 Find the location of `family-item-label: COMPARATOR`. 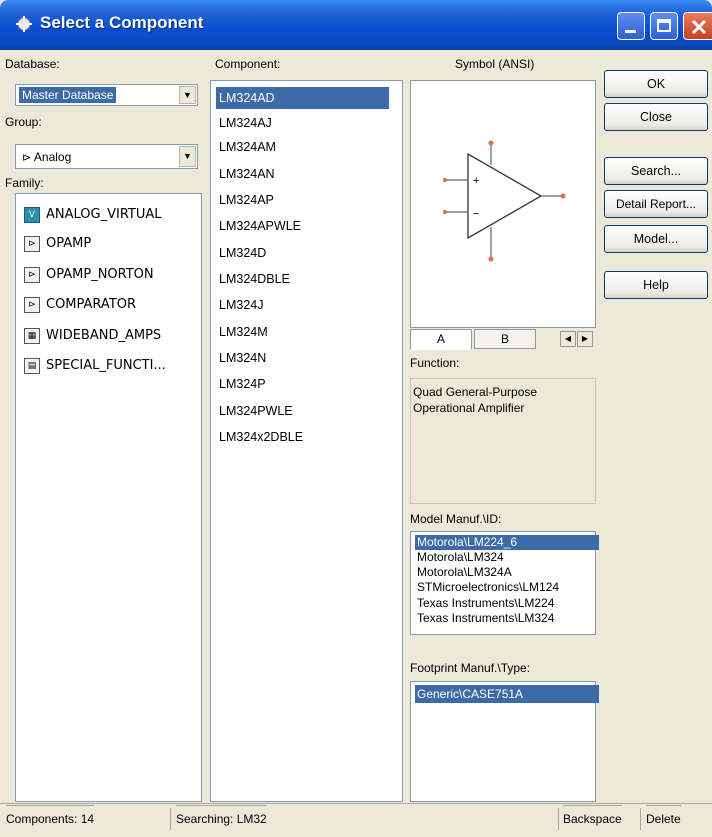

family-item-label: COMPARATOR is located at coordinates (91, 304).